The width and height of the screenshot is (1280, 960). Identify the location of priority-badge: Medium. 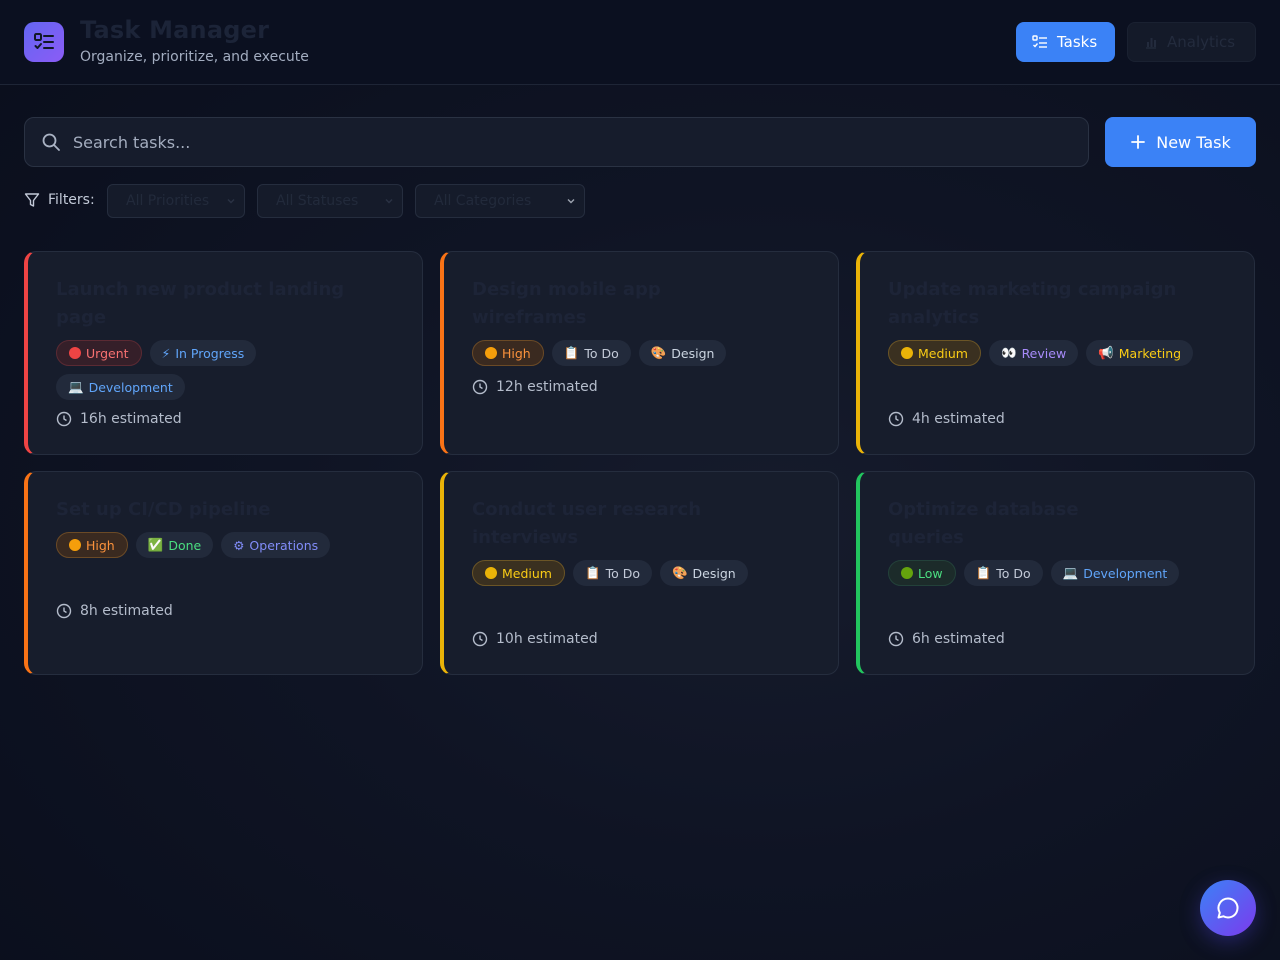
(934, 353).